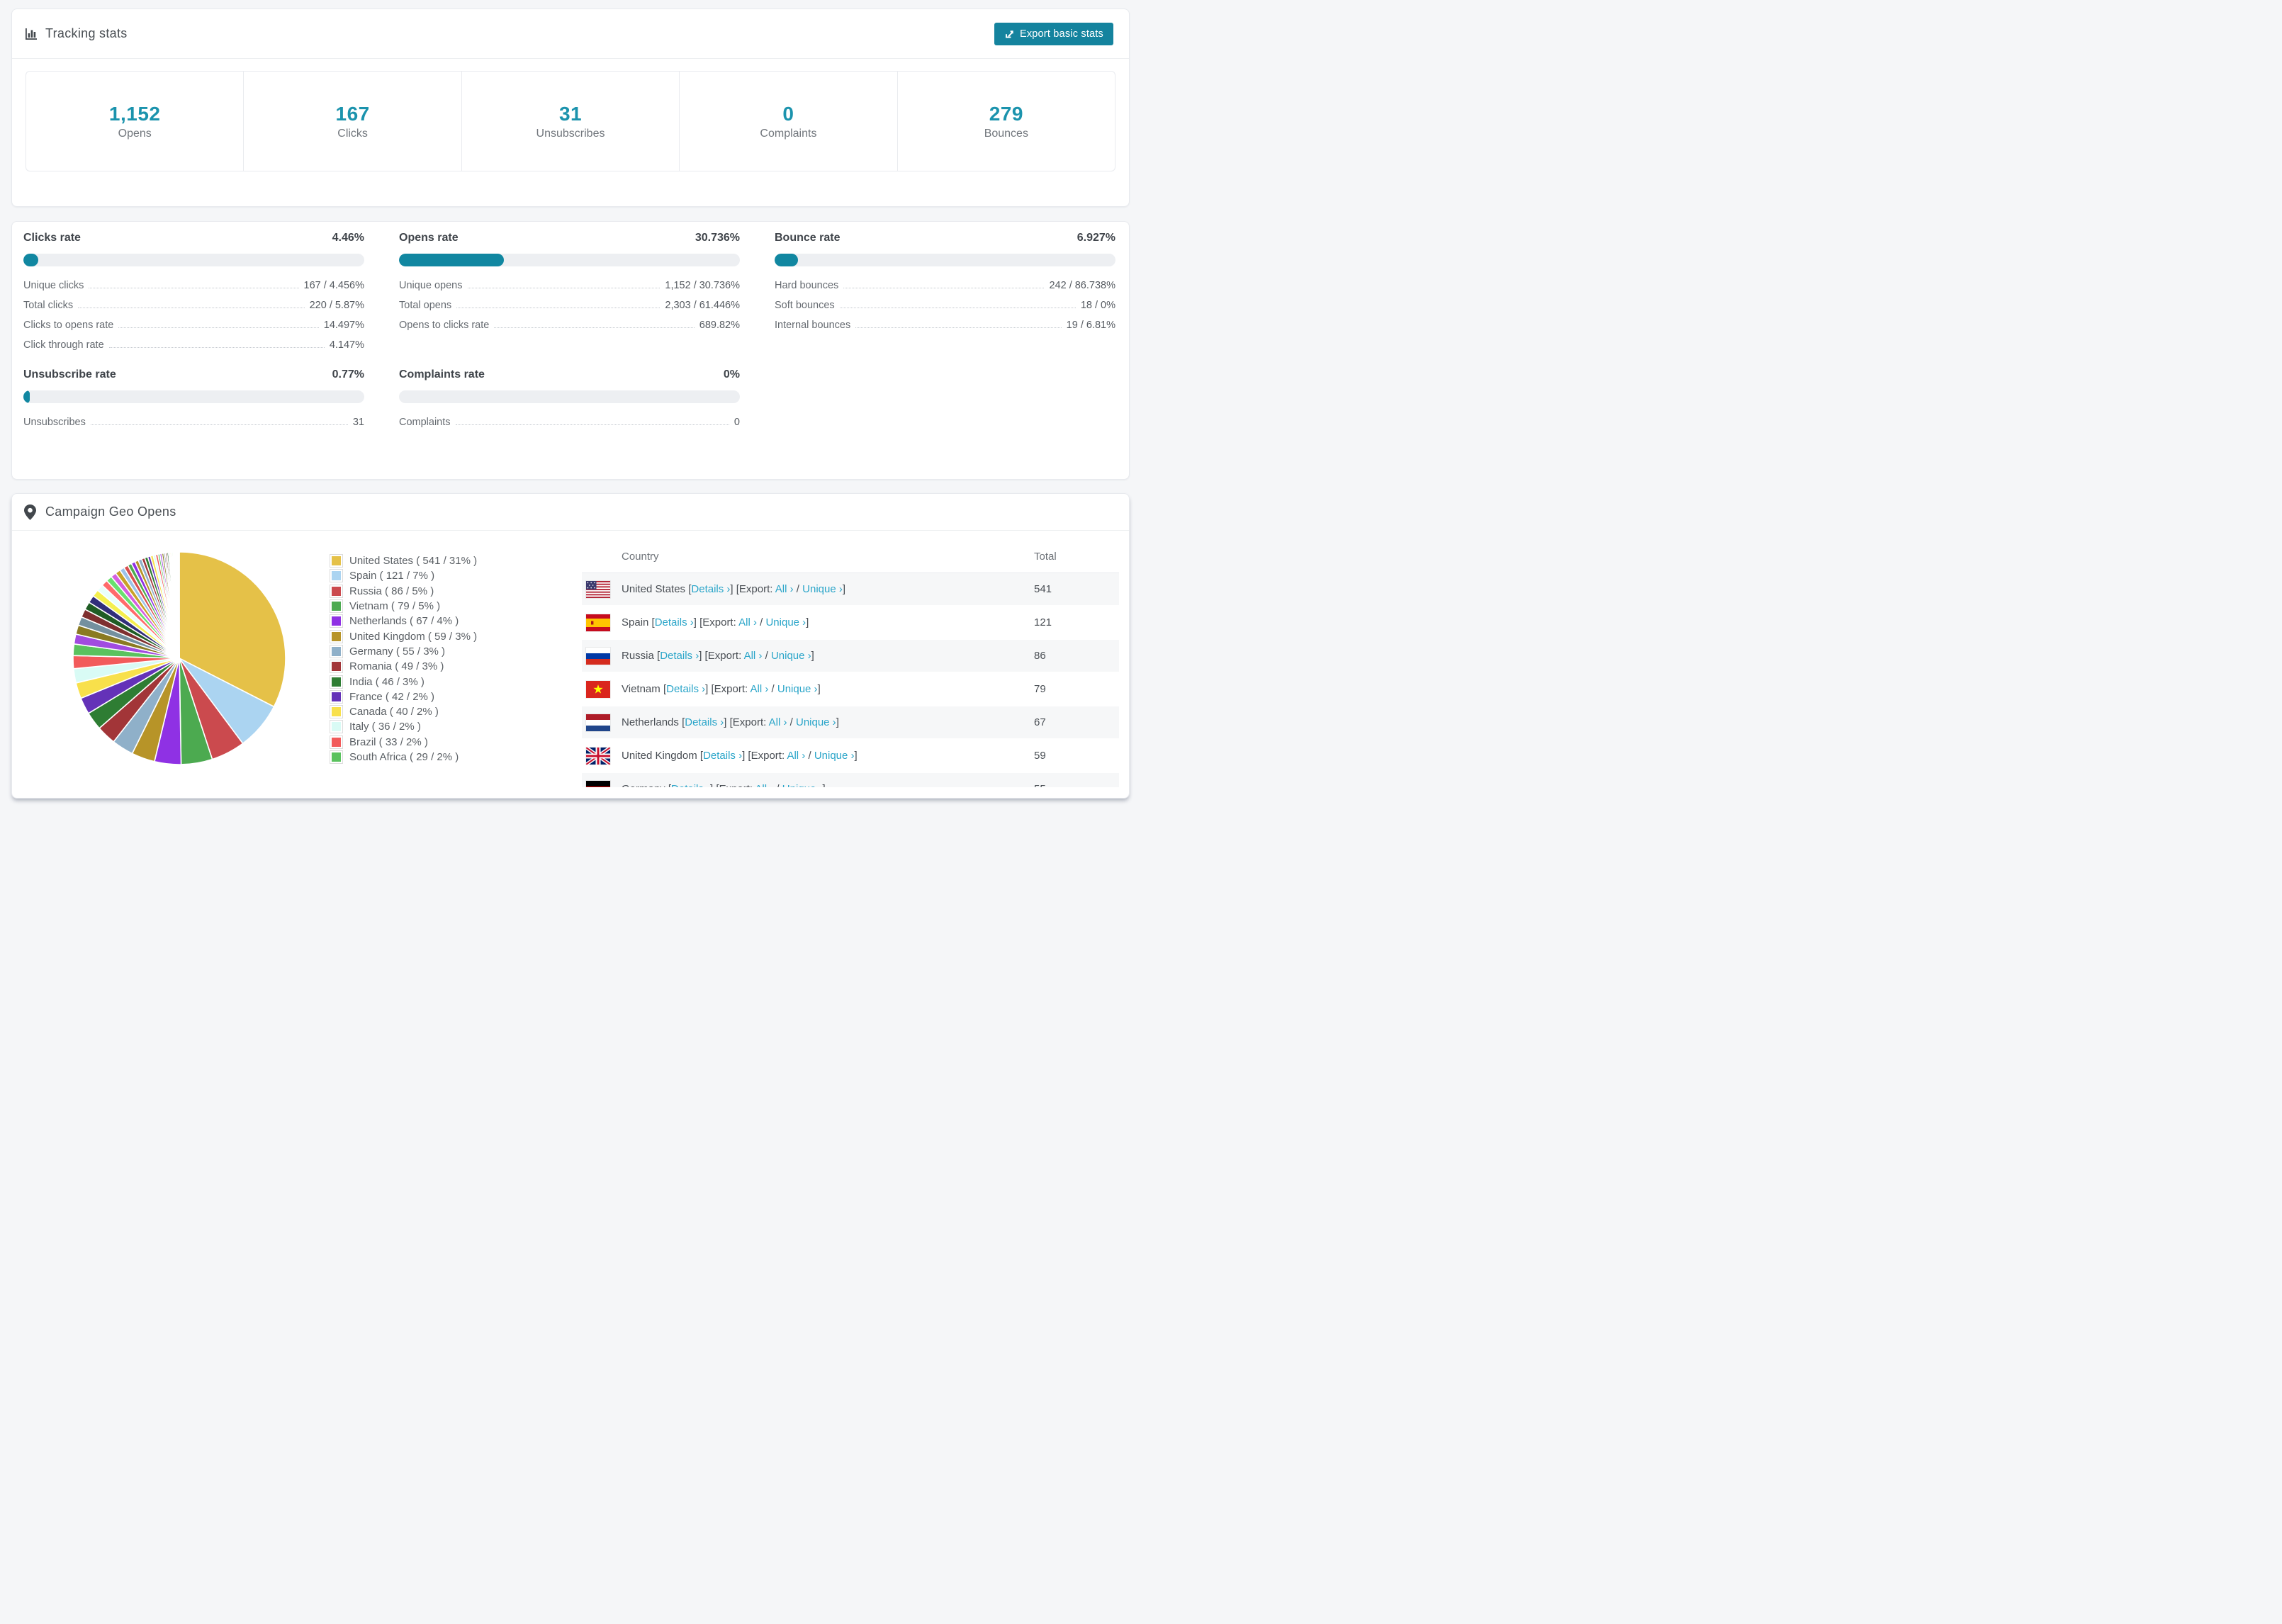 This screenshot has height=1624, width=2282. I want to click on legend-item: Canada ( 40 / 2% ), so click(404, 712).